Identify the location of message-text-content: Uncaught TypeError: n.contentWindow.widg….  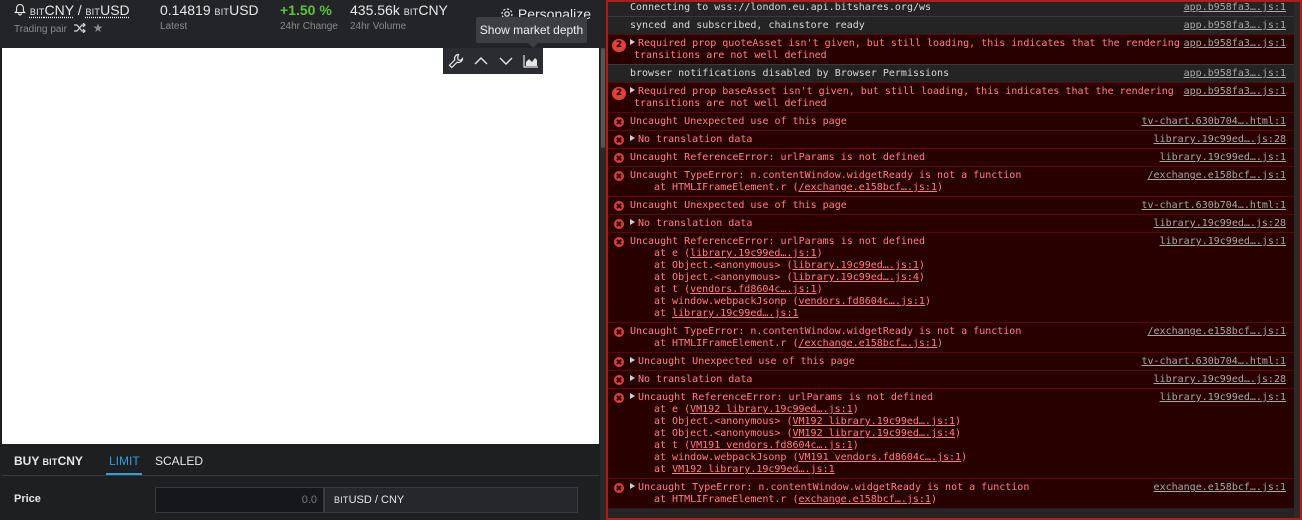
(826, 175).